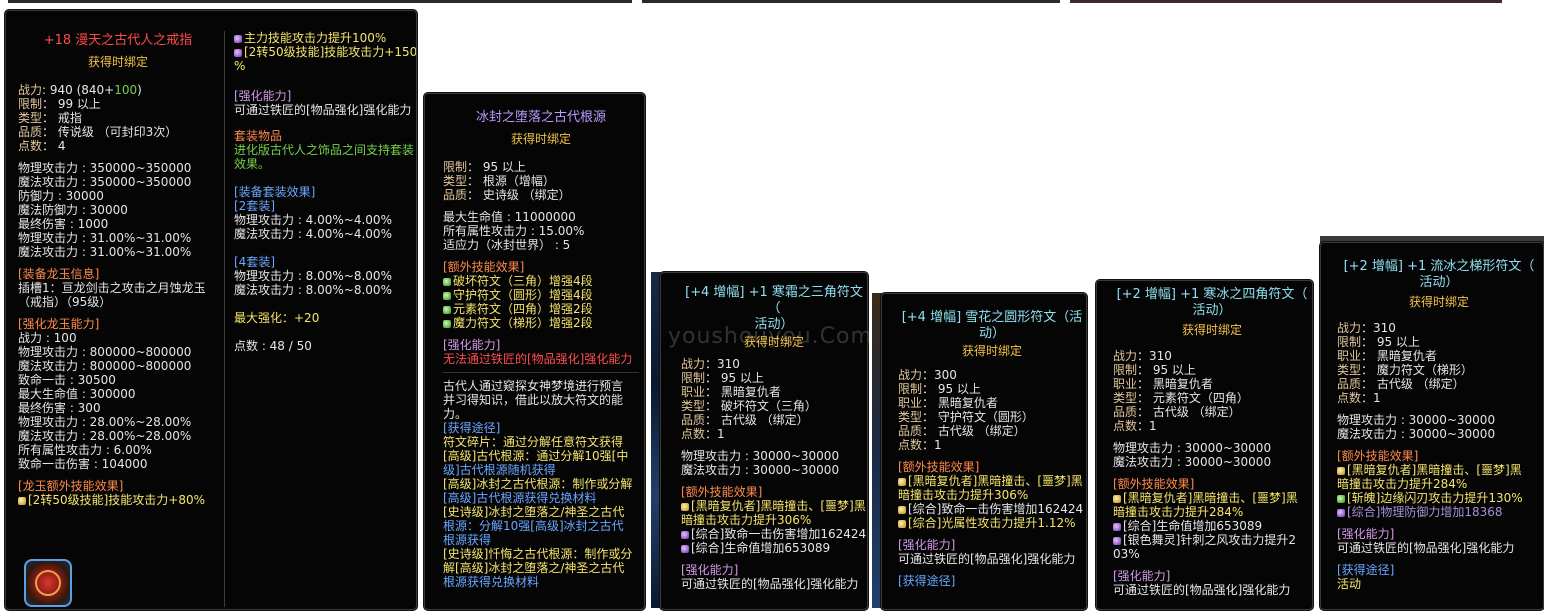  What do you see at coordinates (254, 262) in the screenshot?
I see `set4-heading: [4套装]` at bounding box center [254, 262].